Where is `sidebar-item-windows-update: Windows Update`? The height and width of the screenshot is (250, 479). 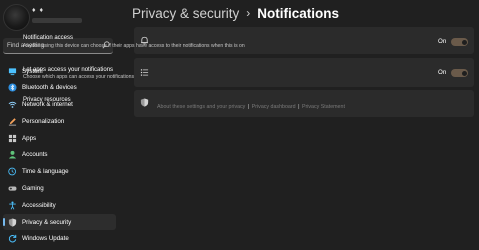
sidebar-item-windows-update: Windows Update is located at coordinates (59, 239).